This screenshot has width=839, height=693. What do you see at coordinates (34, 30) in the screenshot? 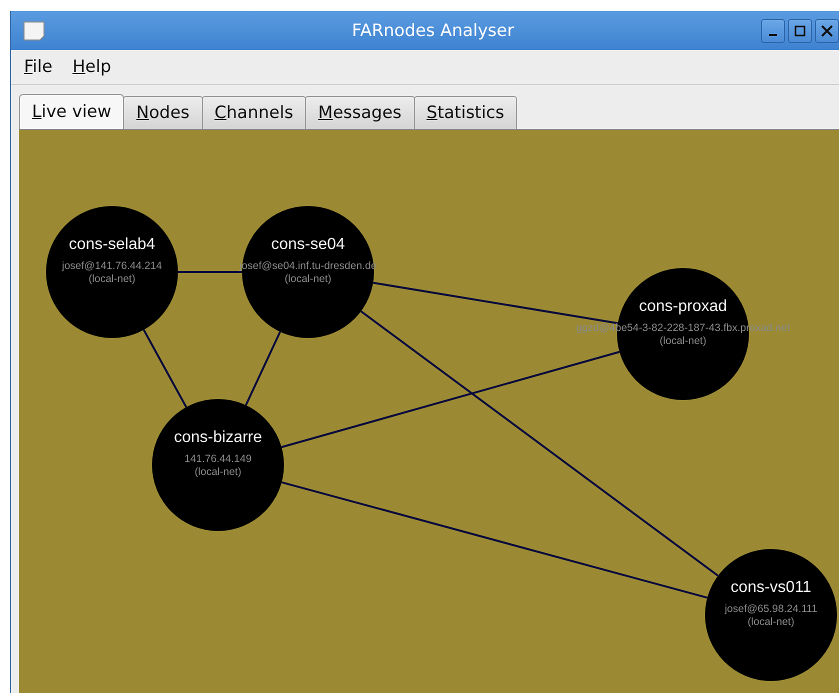
I see `window-icon` at bounding box center [34, 30].